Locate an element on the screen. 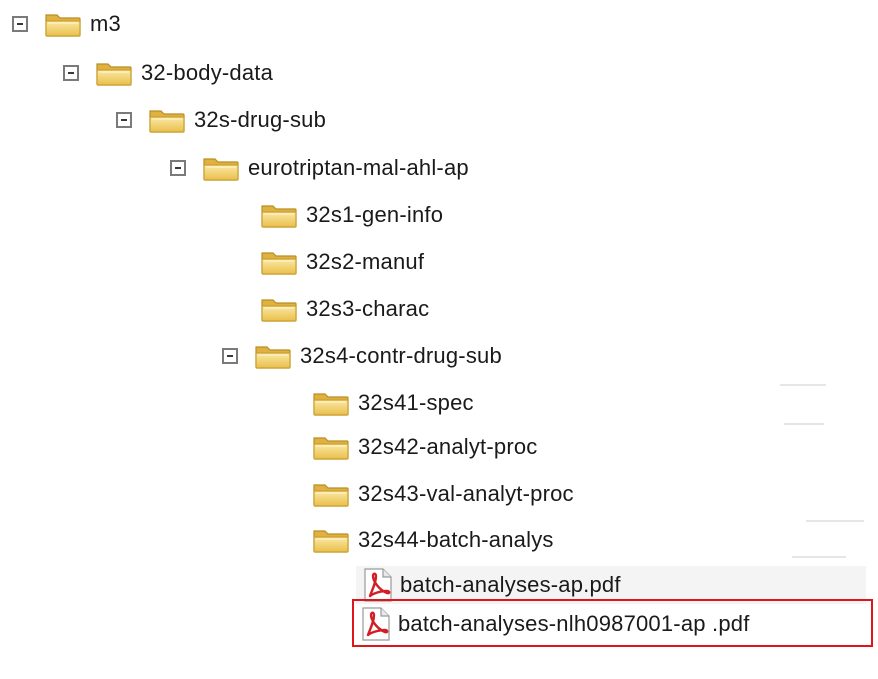 This screenshot has height=679, width=878. tree-item-label: 32-body-data is located at coordinates (207, 72).